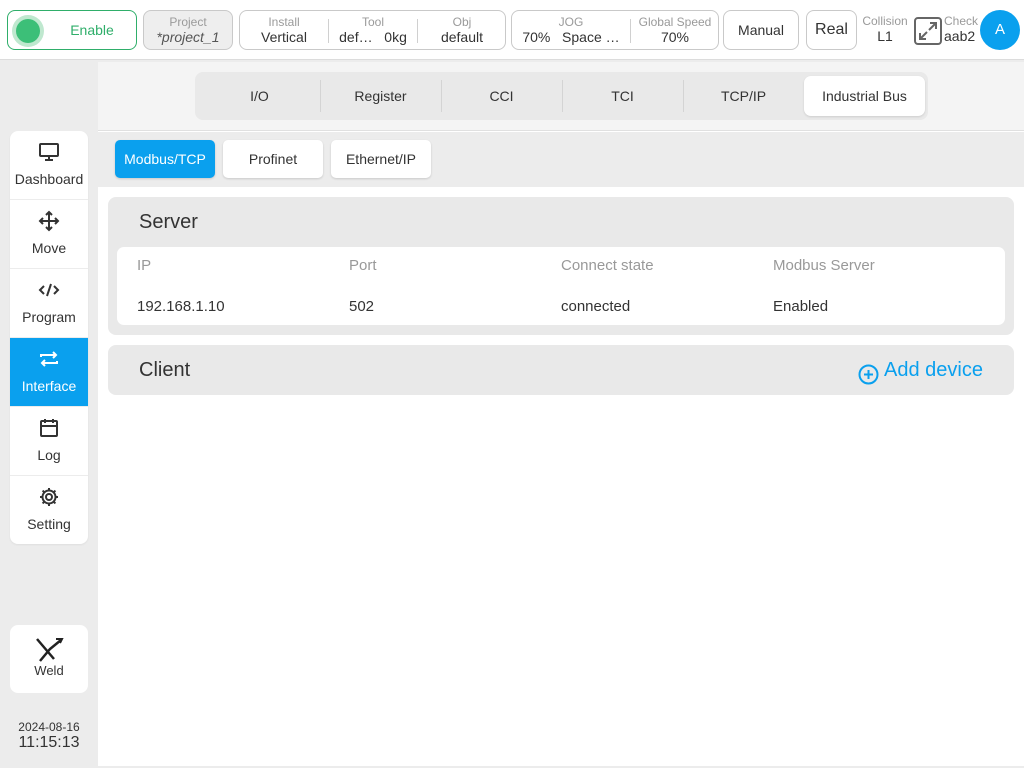  What do you see at coordinates (284, 37) in the screenshot?
I see `install-value: Vertical` at bounding box center [284, 37].